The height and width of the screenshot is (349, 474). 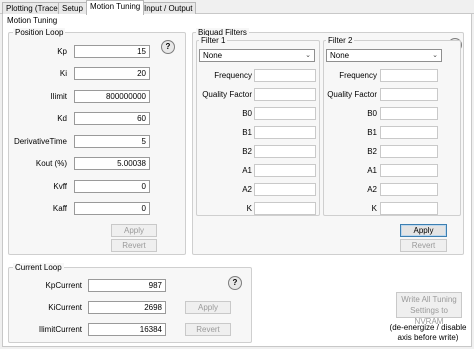 What do you see at coordinates (409, 189) in the screenshot?
I see `filter-2-a2-input` at bounding box center [409, 189].